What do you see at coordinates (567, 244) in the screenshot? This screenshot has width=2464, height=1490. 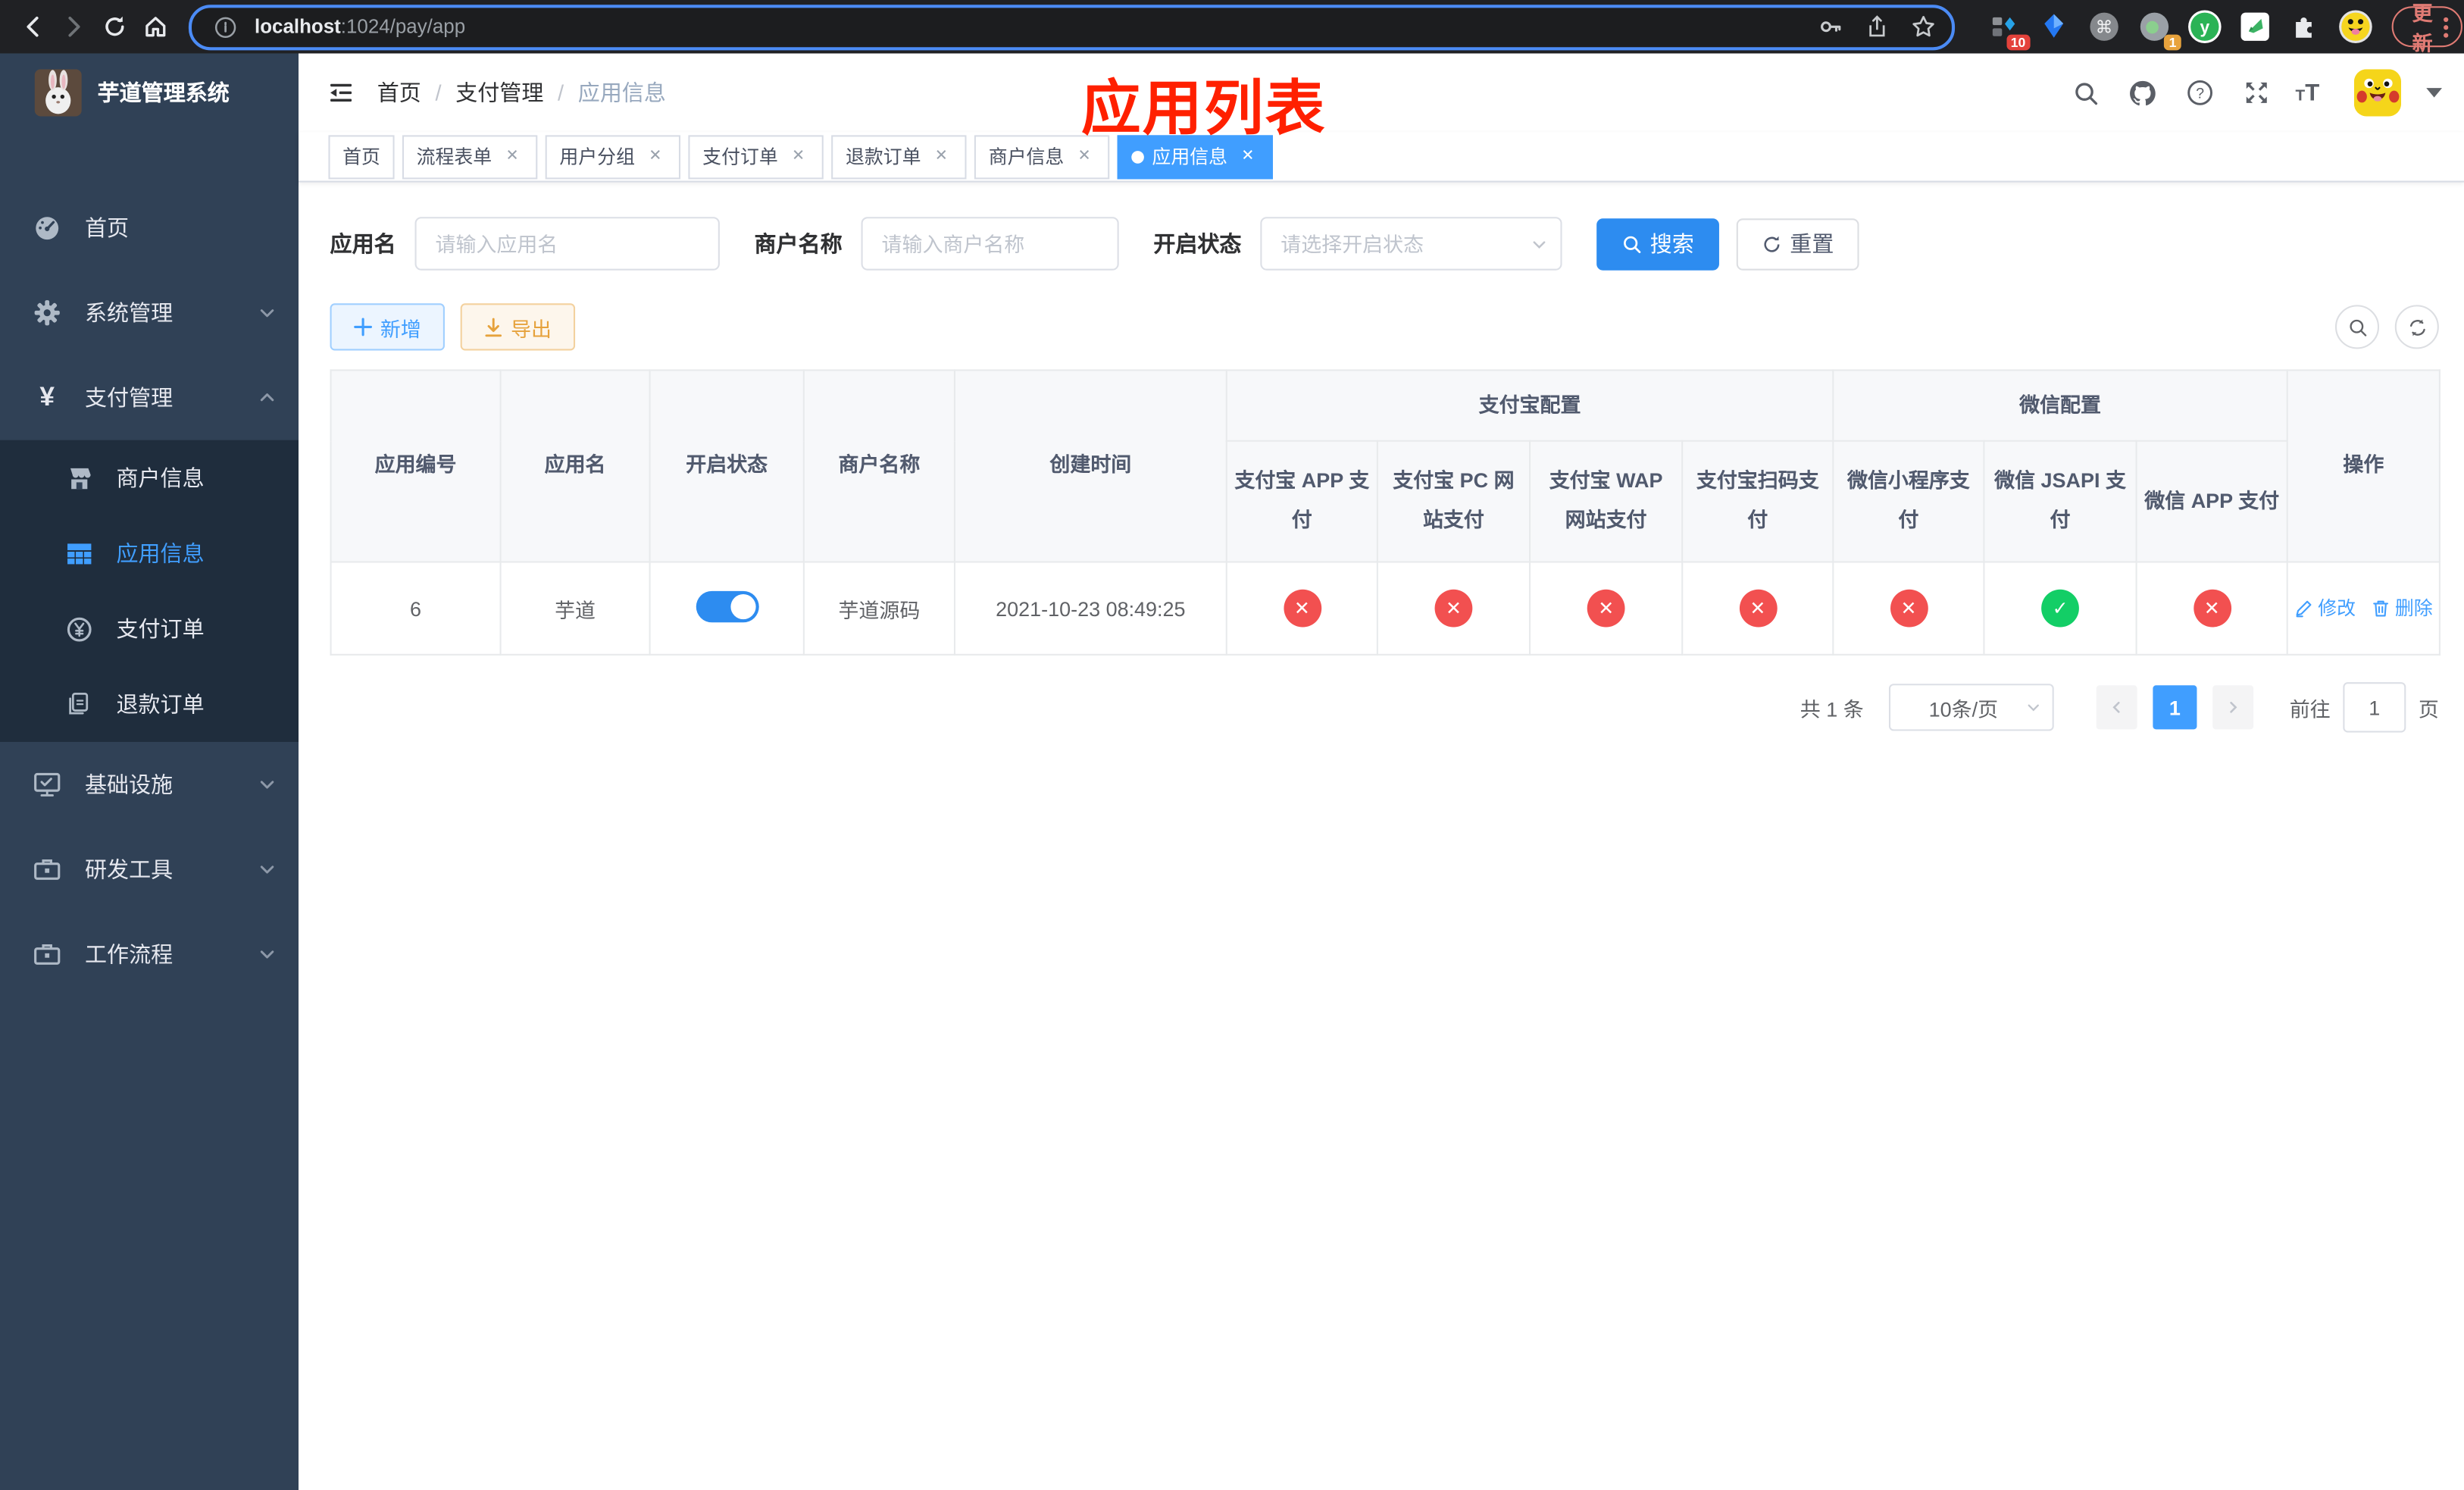 I see `app-name-input` at bounding box center [567, 244].